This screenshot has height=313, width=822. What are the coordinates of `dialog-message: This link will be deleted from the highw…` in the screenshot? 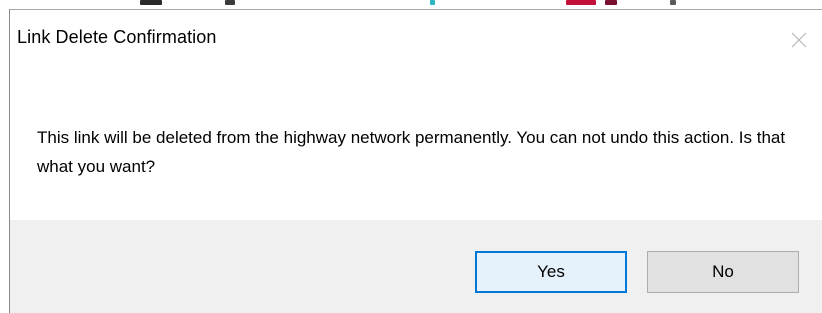 It's located at (411, 152).